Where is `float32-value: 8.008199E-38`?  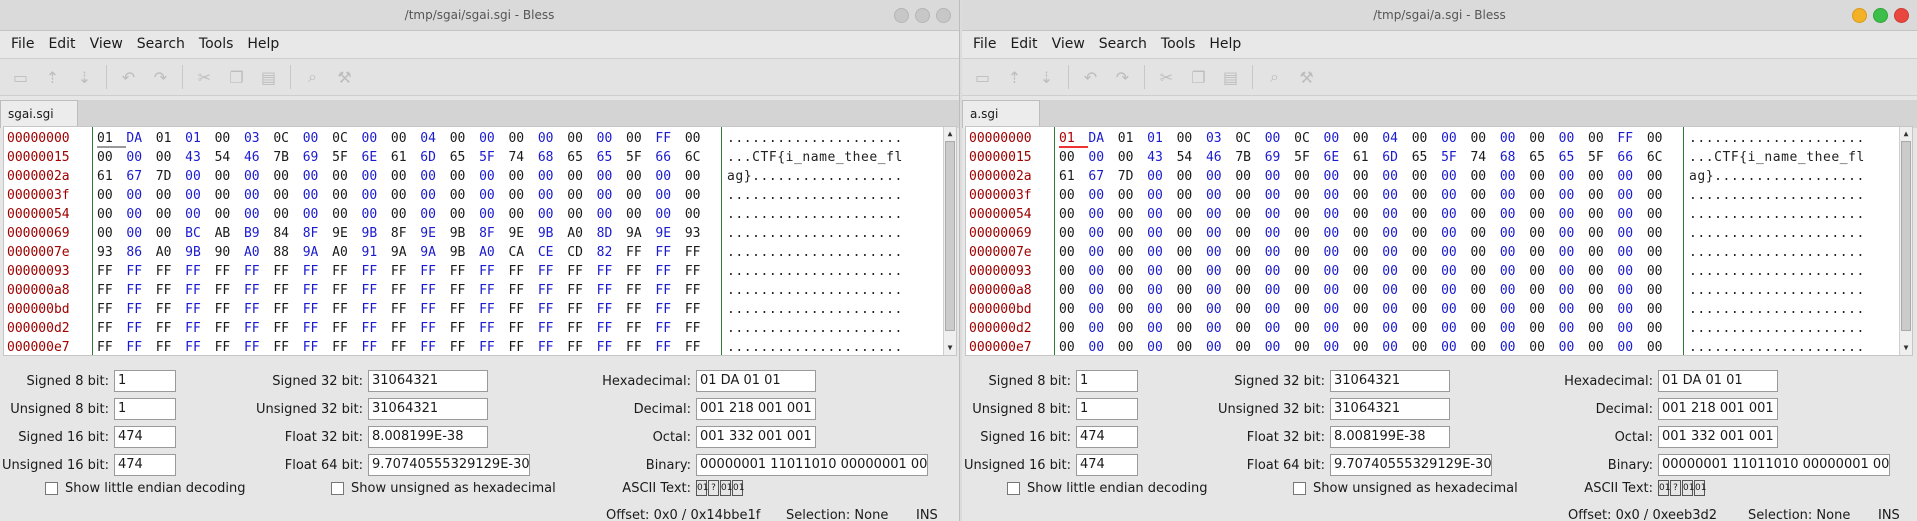 float32-value: 8.008199E-38 is located at coordinates (428, 437).